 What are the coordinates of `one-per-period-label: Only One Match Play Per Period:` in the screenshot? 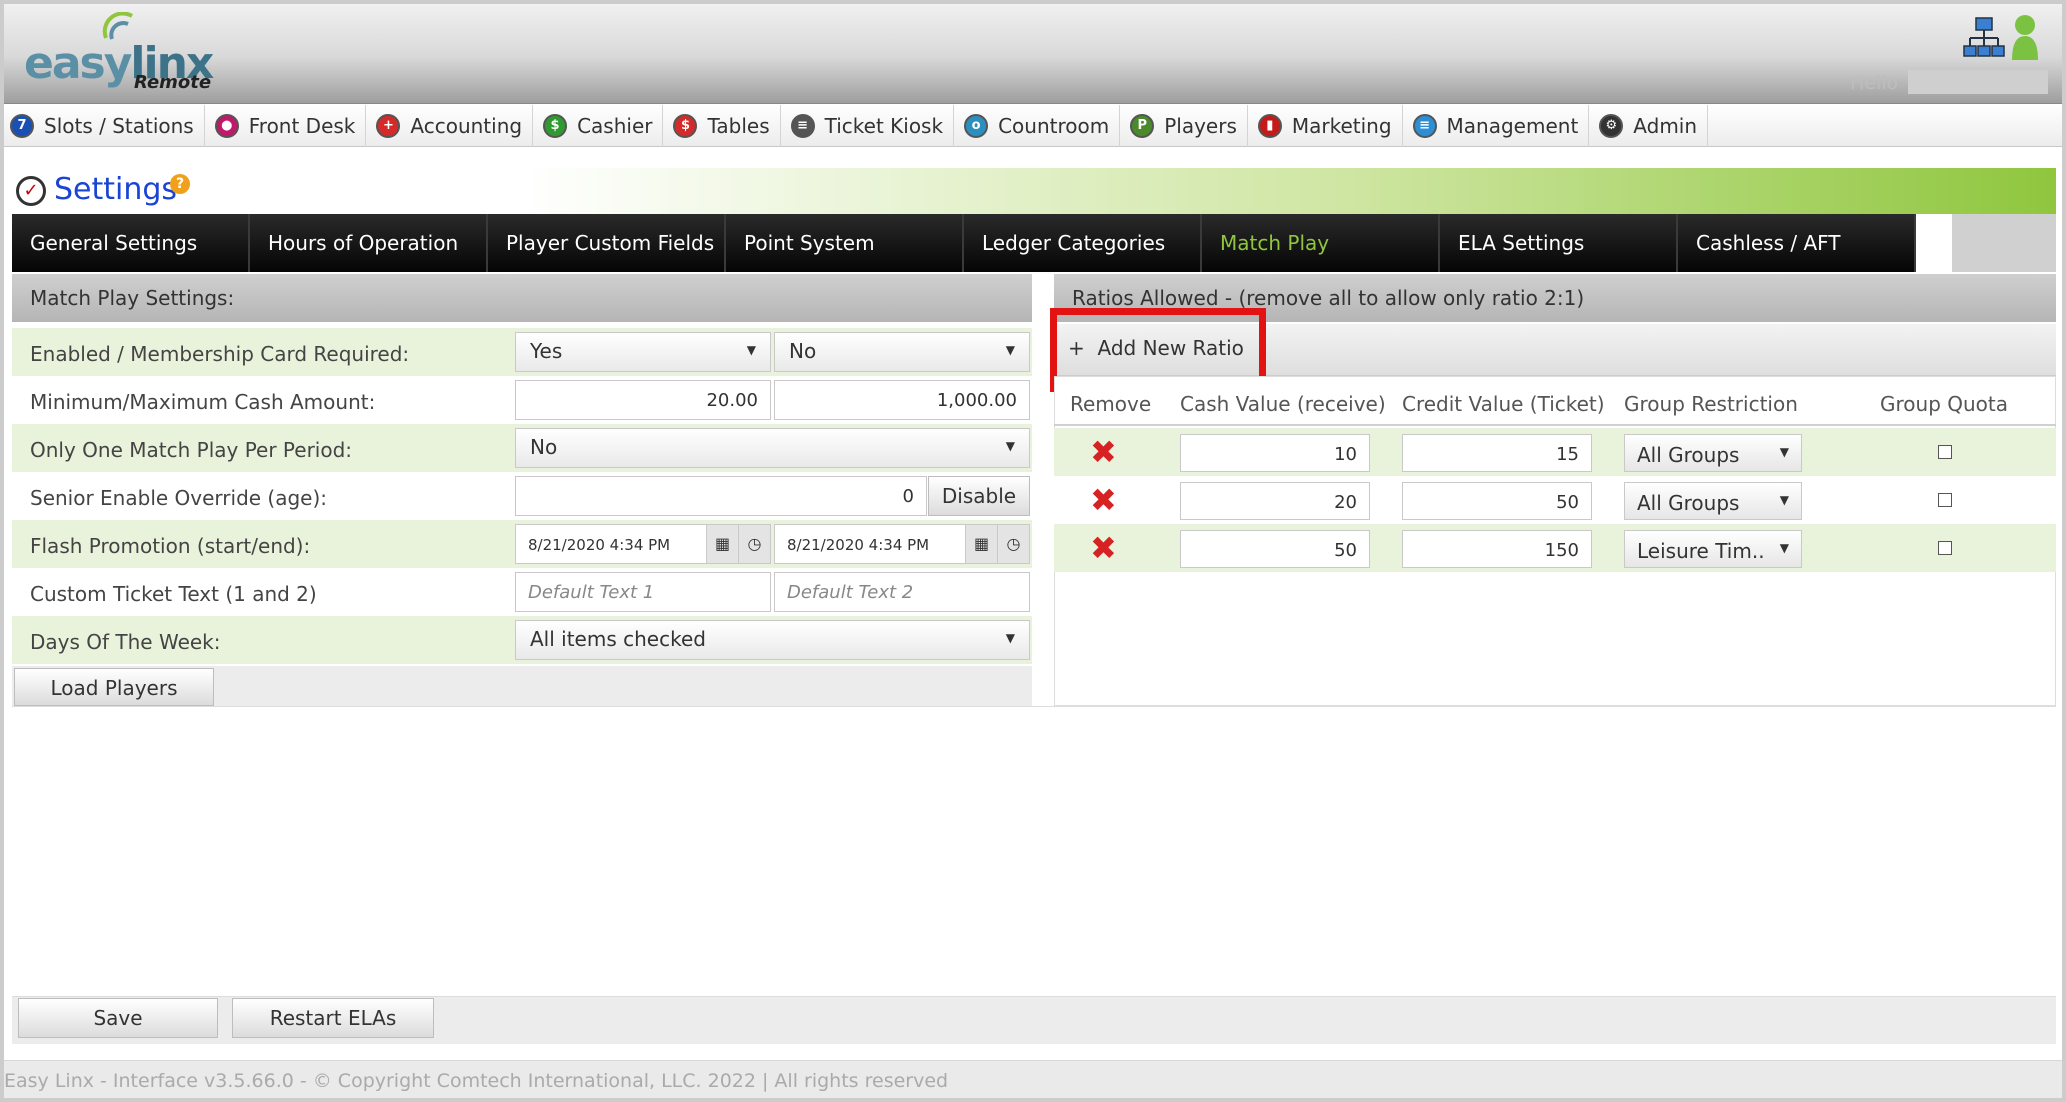 It's located at (191, 450).